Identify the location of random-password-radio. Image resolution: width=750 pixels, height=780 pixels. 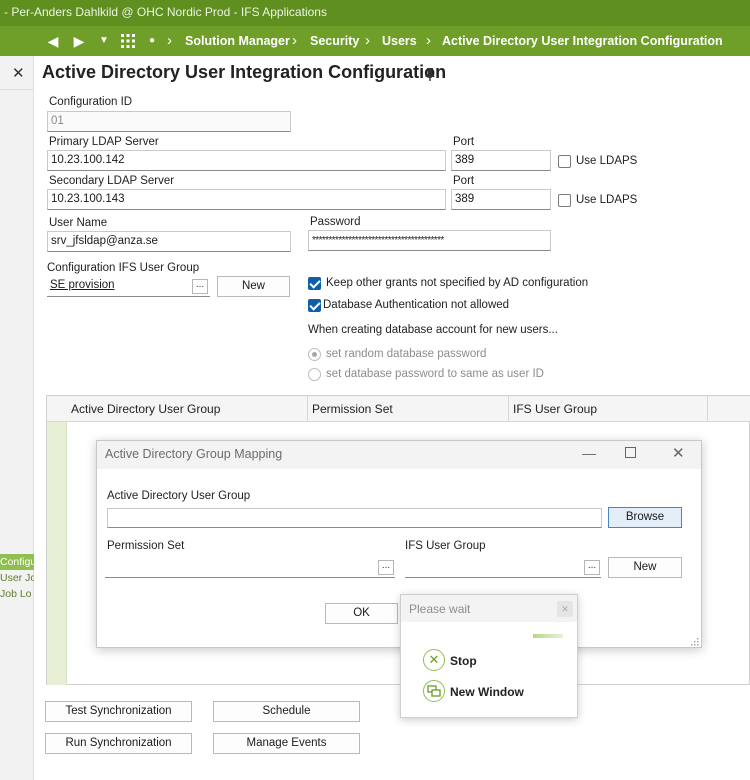
(314, 354).